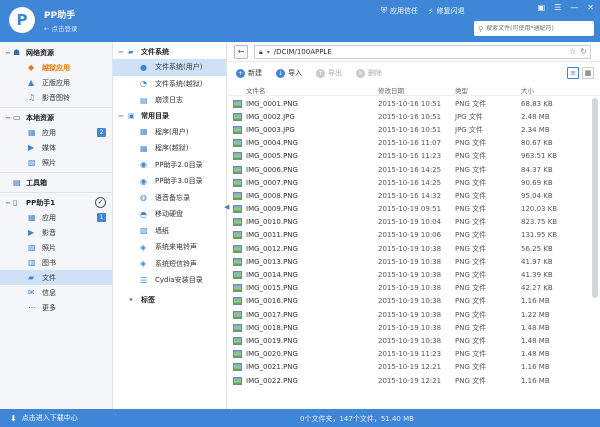  I want to click on import-icon: ↓, so click(280, 73).